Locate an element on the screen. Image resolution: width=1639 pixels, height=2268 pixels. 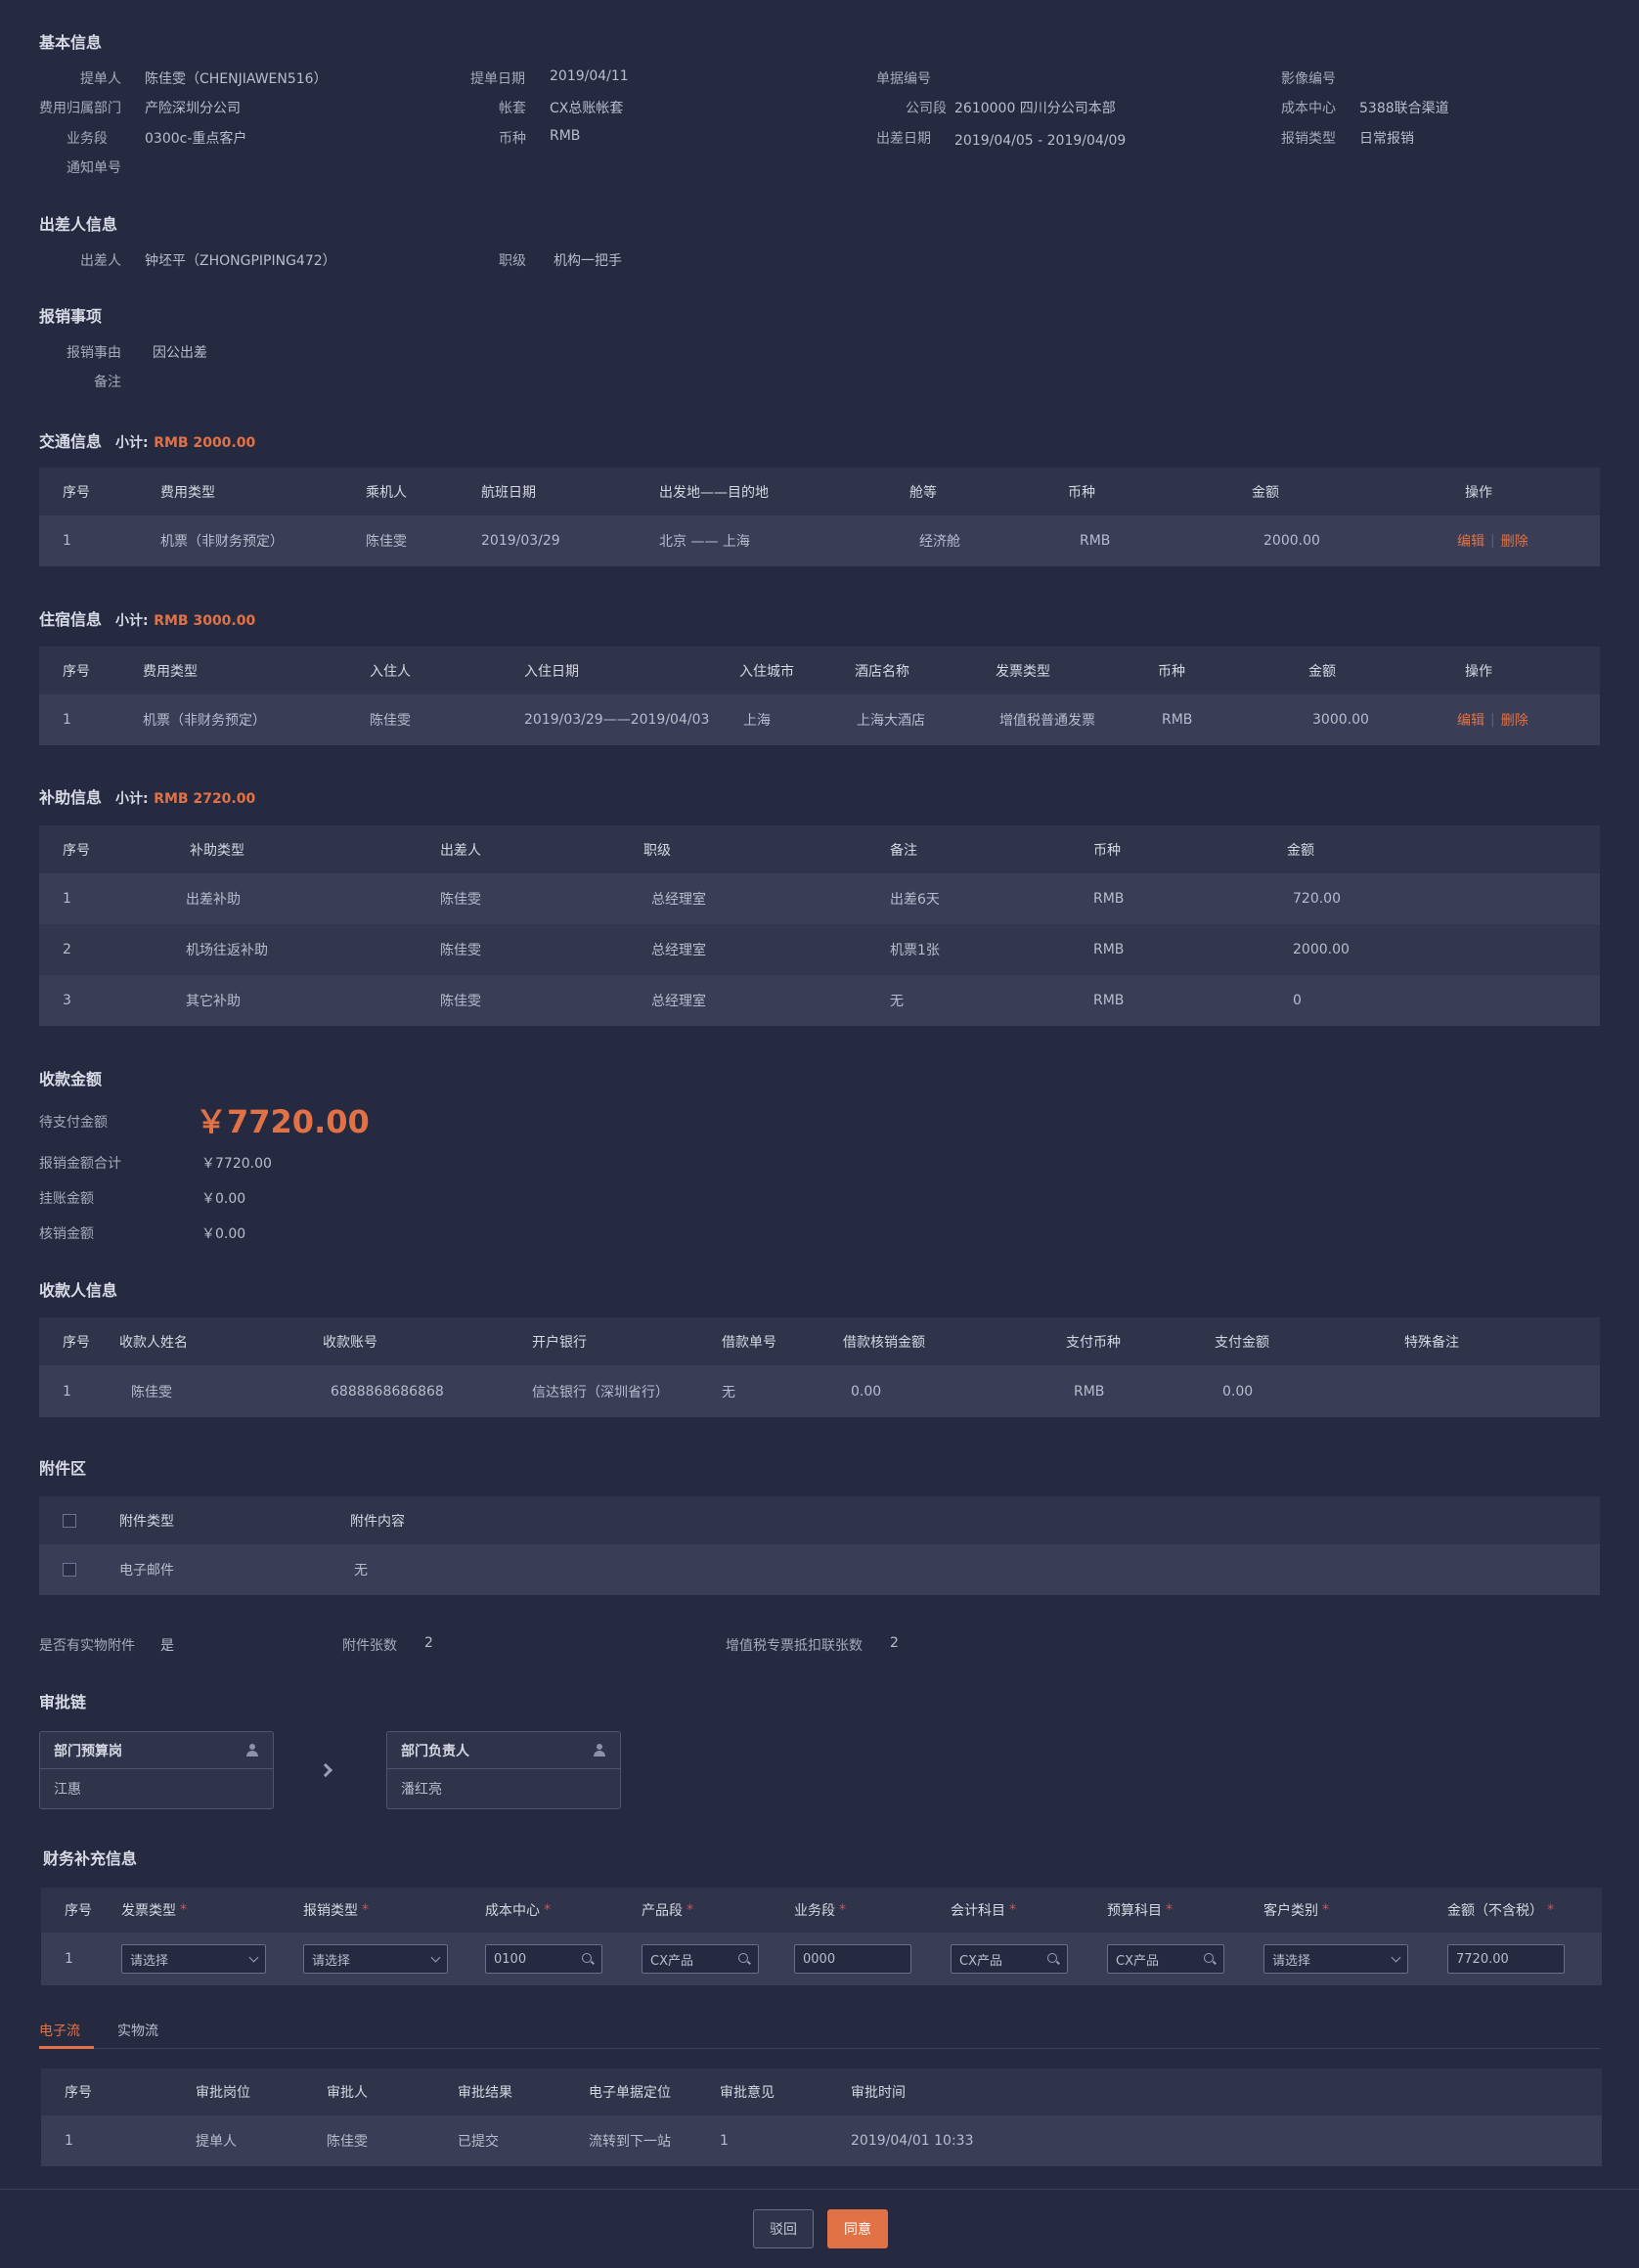
row-actions: 编辑 | 删除 is located at coordinates (1493, 540).